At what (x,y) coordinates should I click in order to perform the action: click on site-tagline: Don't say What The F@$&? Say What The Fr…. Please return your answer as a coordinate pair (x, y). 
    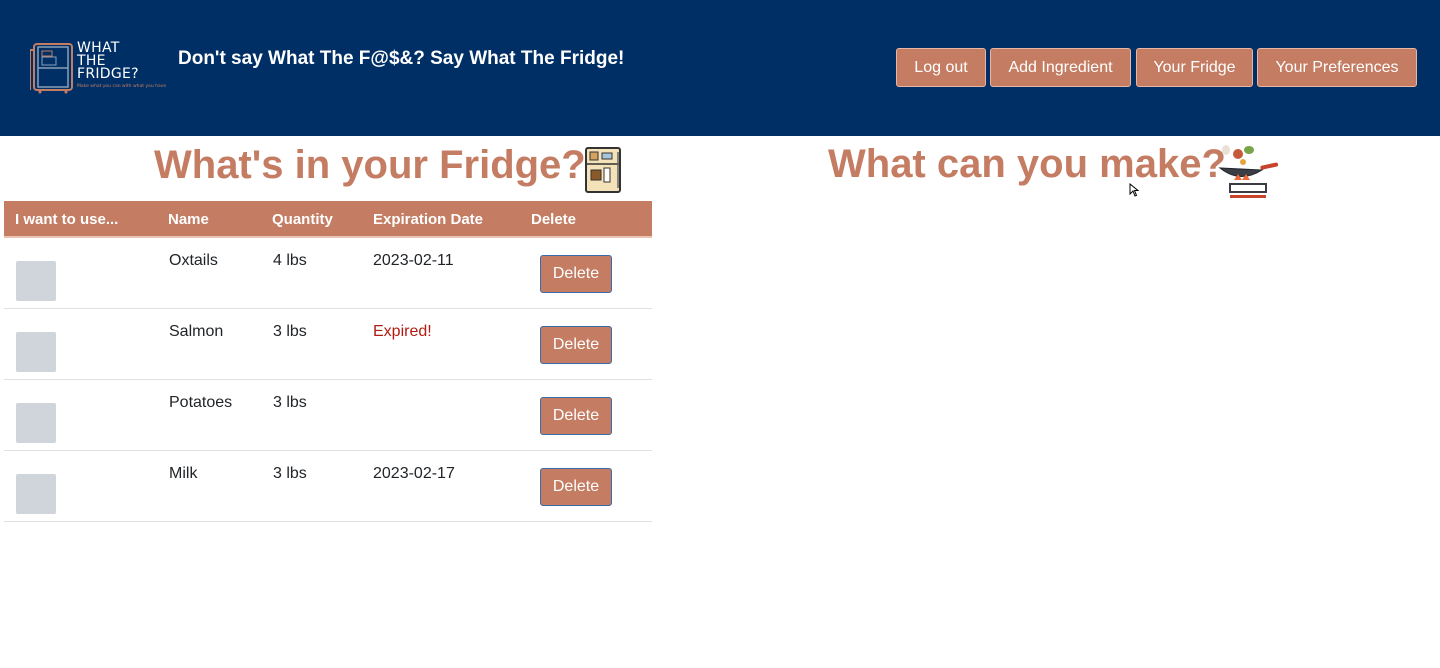
    Looking at the image, I should click on (401, 58).